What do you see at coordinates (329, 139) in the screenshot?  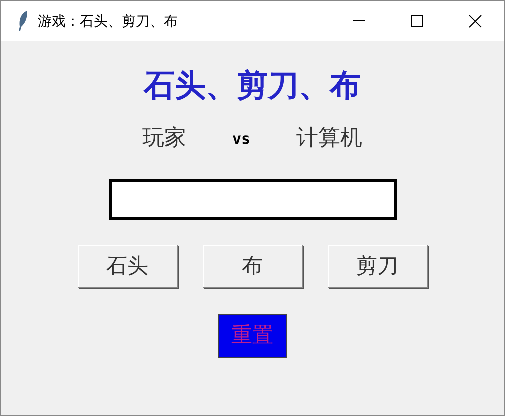 I see `computer-label: 计算机` at bounding box center [329, 139].